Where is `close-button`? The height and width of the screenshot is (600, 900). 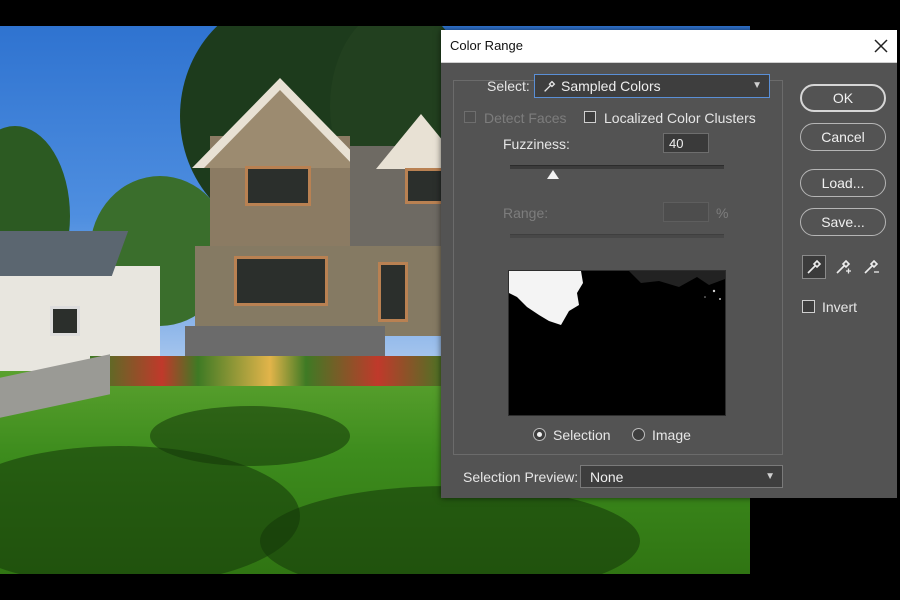 close-button is located at coordinates (881, 46).